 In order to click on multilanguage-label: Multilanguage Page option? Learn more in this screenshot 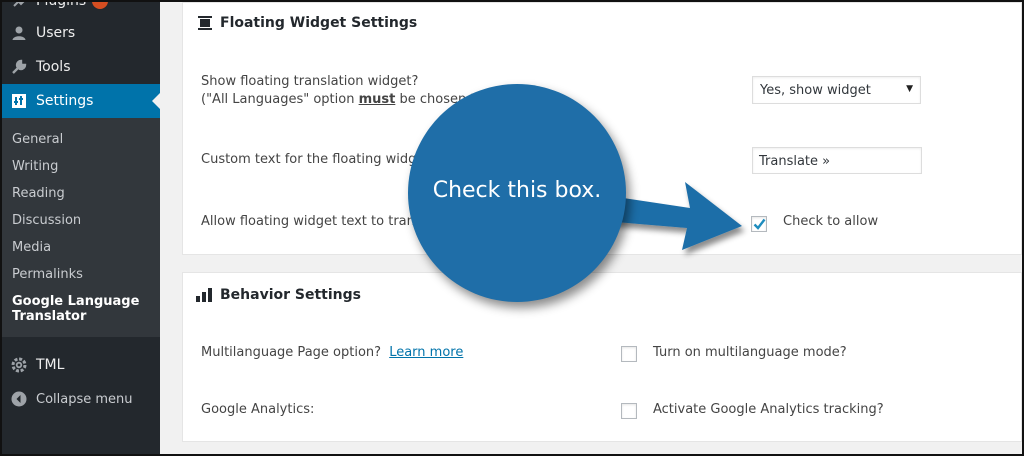, I will do `click(332, 352)`.